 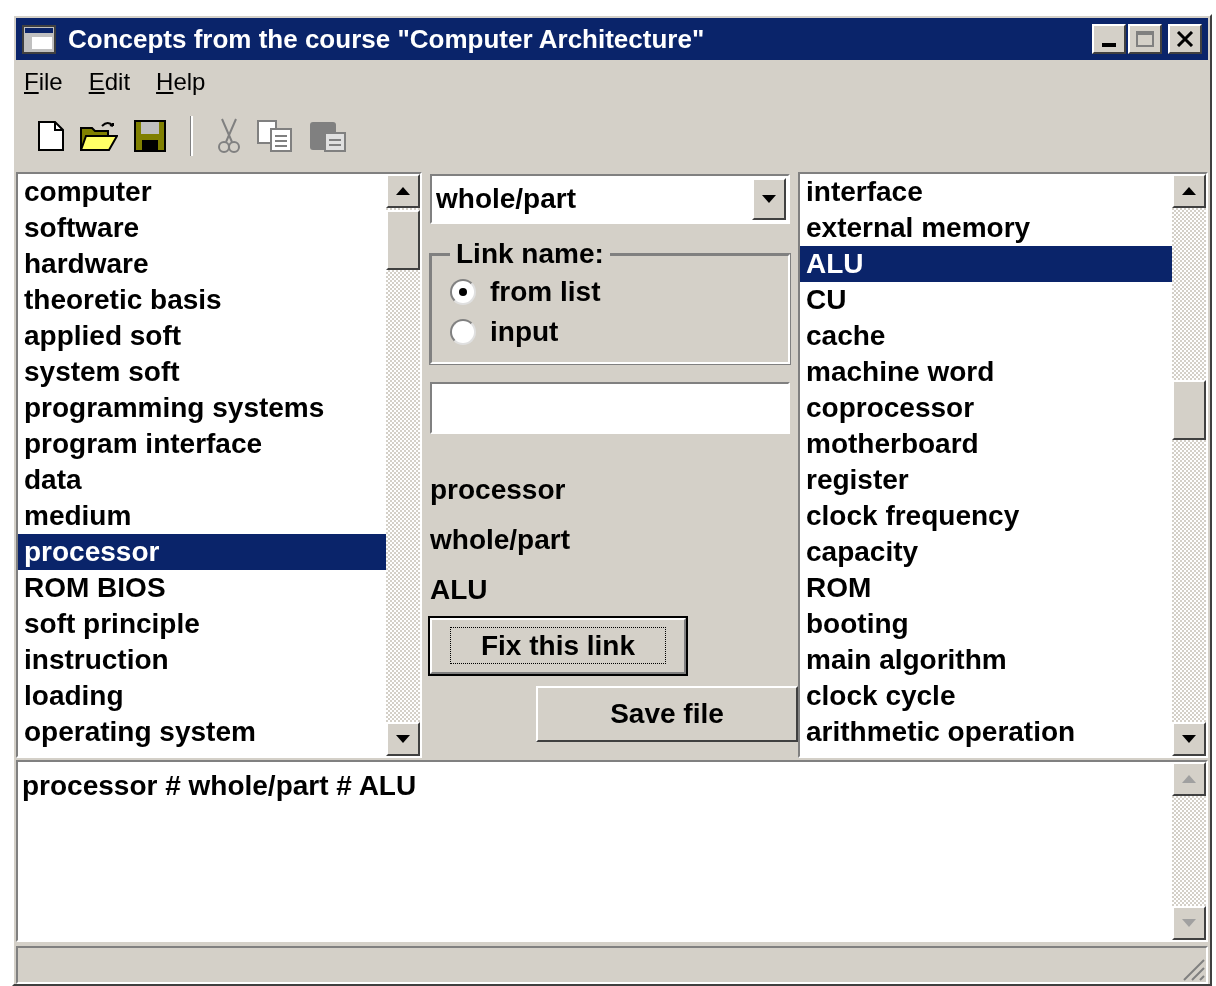 I want to click on menu-item: Edit, so click(x=109, y=82).